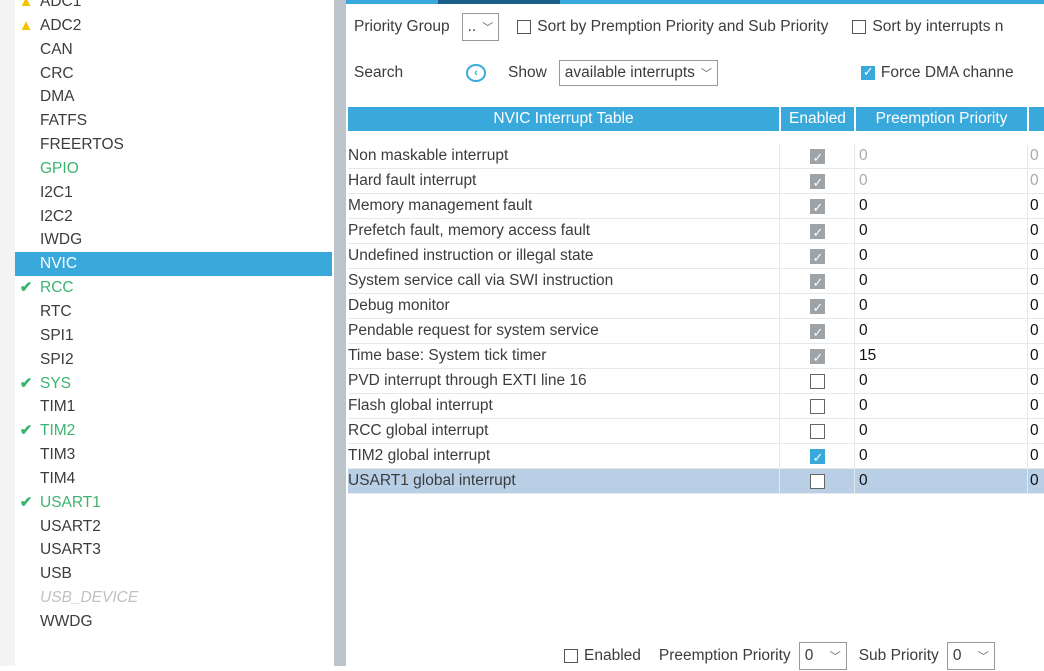  What do you see at coordinates (696, 332) in the screenshot?
I see `table-row: Pendable request for system service 00` at bounding box center [696, 332].